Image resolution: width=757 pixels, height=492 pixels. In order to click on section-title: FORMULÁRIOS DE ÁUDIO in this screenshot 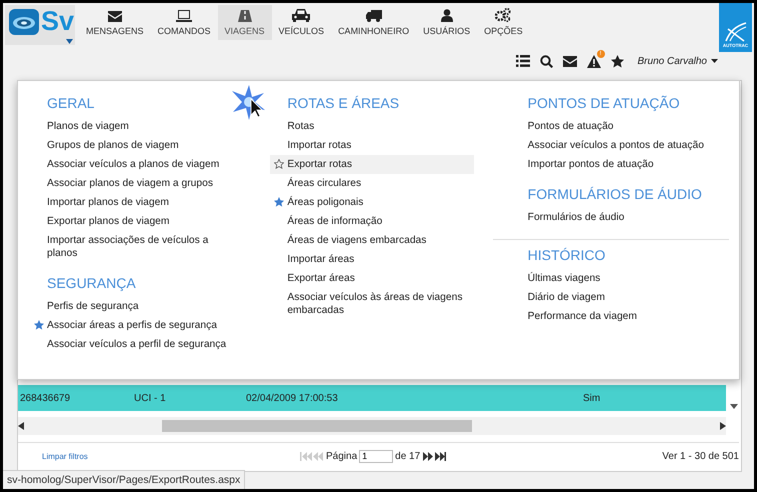, I will do `click(615, 194)`.